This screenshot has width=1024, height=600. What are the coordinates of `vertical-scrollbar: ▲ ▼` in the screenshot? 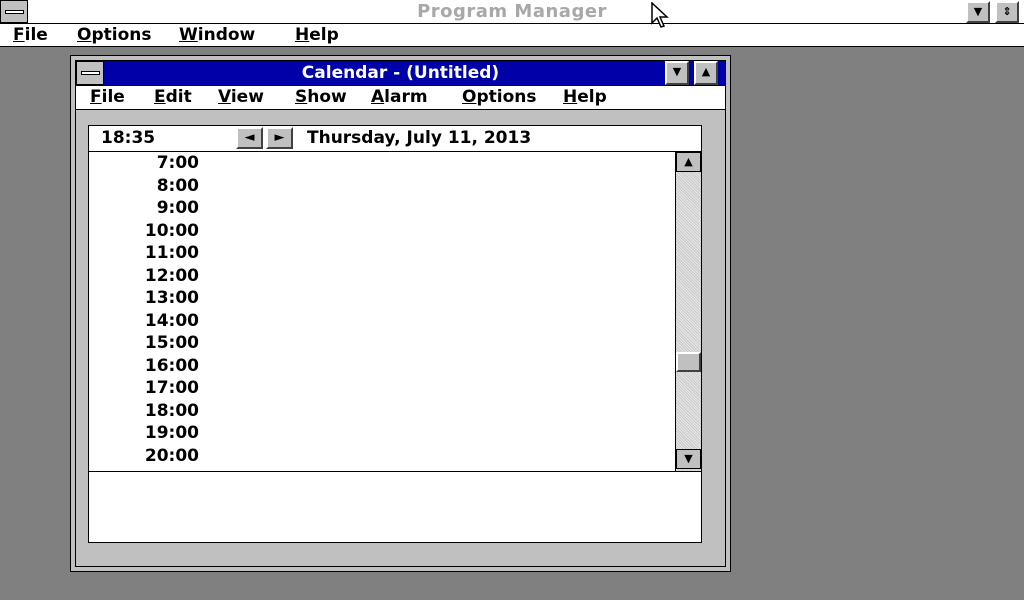 It's located at (688, 311).